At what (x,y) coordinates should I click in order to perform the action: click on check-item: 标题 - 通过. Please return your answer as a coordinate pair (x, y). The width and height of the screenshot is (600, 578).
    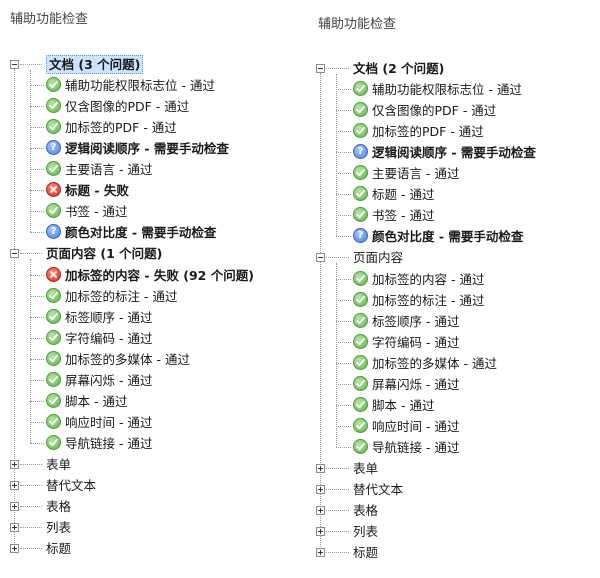
    Looking at the image, I should click on (393, 193).